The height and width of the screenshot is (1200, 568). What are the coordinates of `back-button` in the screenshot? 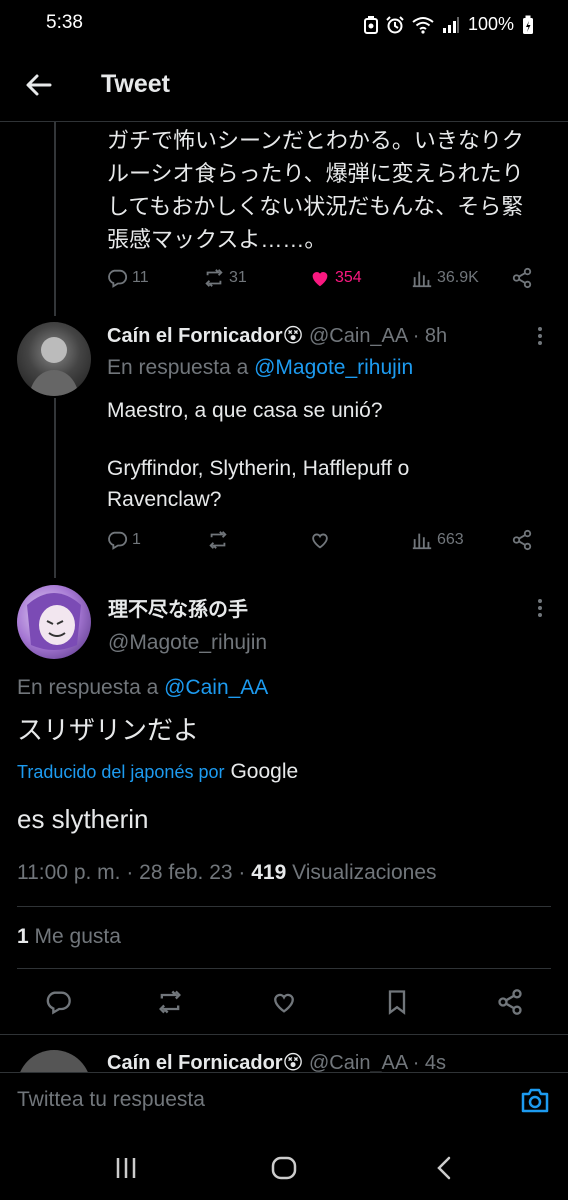 It's located at (39, 85).